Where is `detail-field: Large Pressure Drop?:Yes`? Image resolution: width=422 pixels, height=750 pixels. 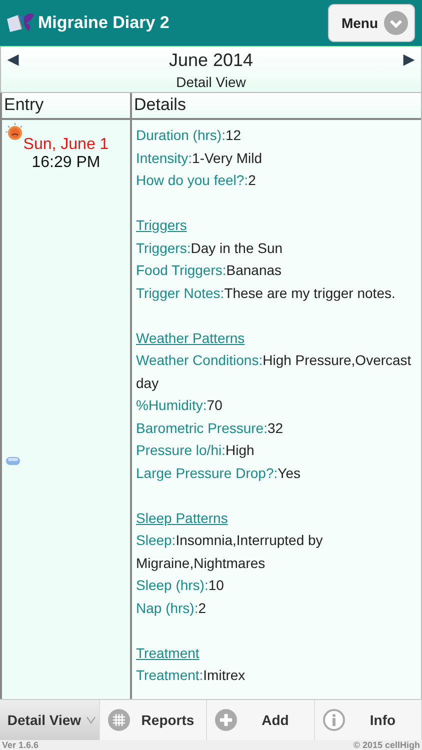 detail-field: Large Pressure Drop?:Yes is located at coordinates (278, 473).